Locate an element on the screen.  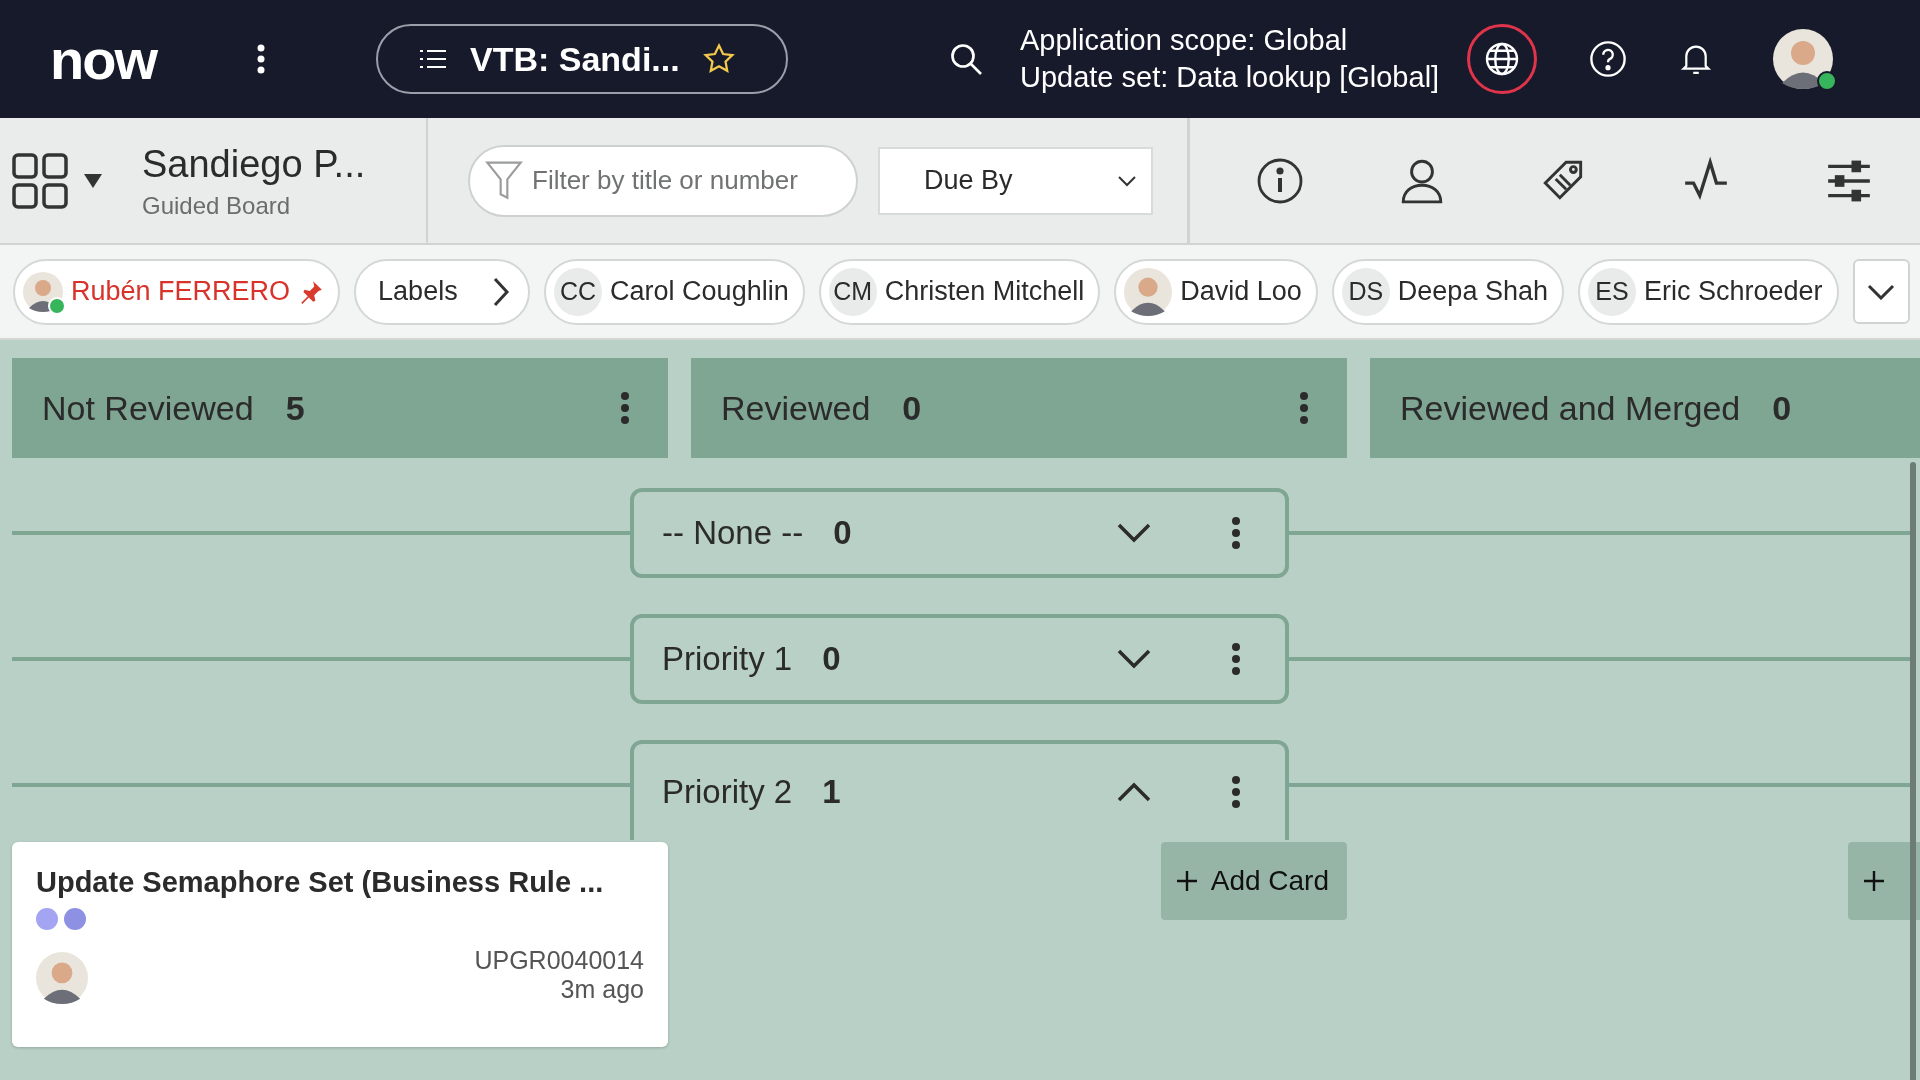
info-icon is located at coordinates (1280, 180).